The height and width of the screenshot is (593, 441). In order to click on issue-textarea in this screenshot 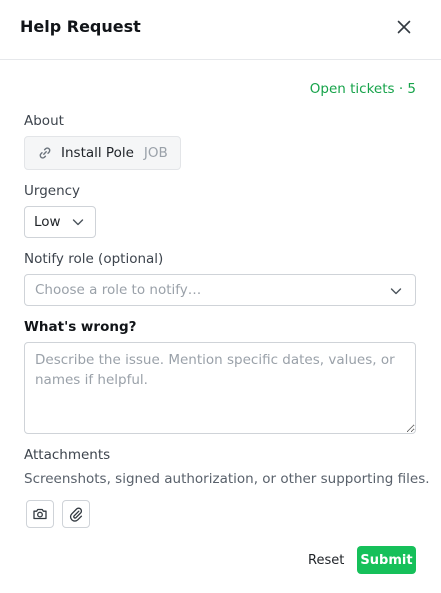, I will do `click(220, 388)`.